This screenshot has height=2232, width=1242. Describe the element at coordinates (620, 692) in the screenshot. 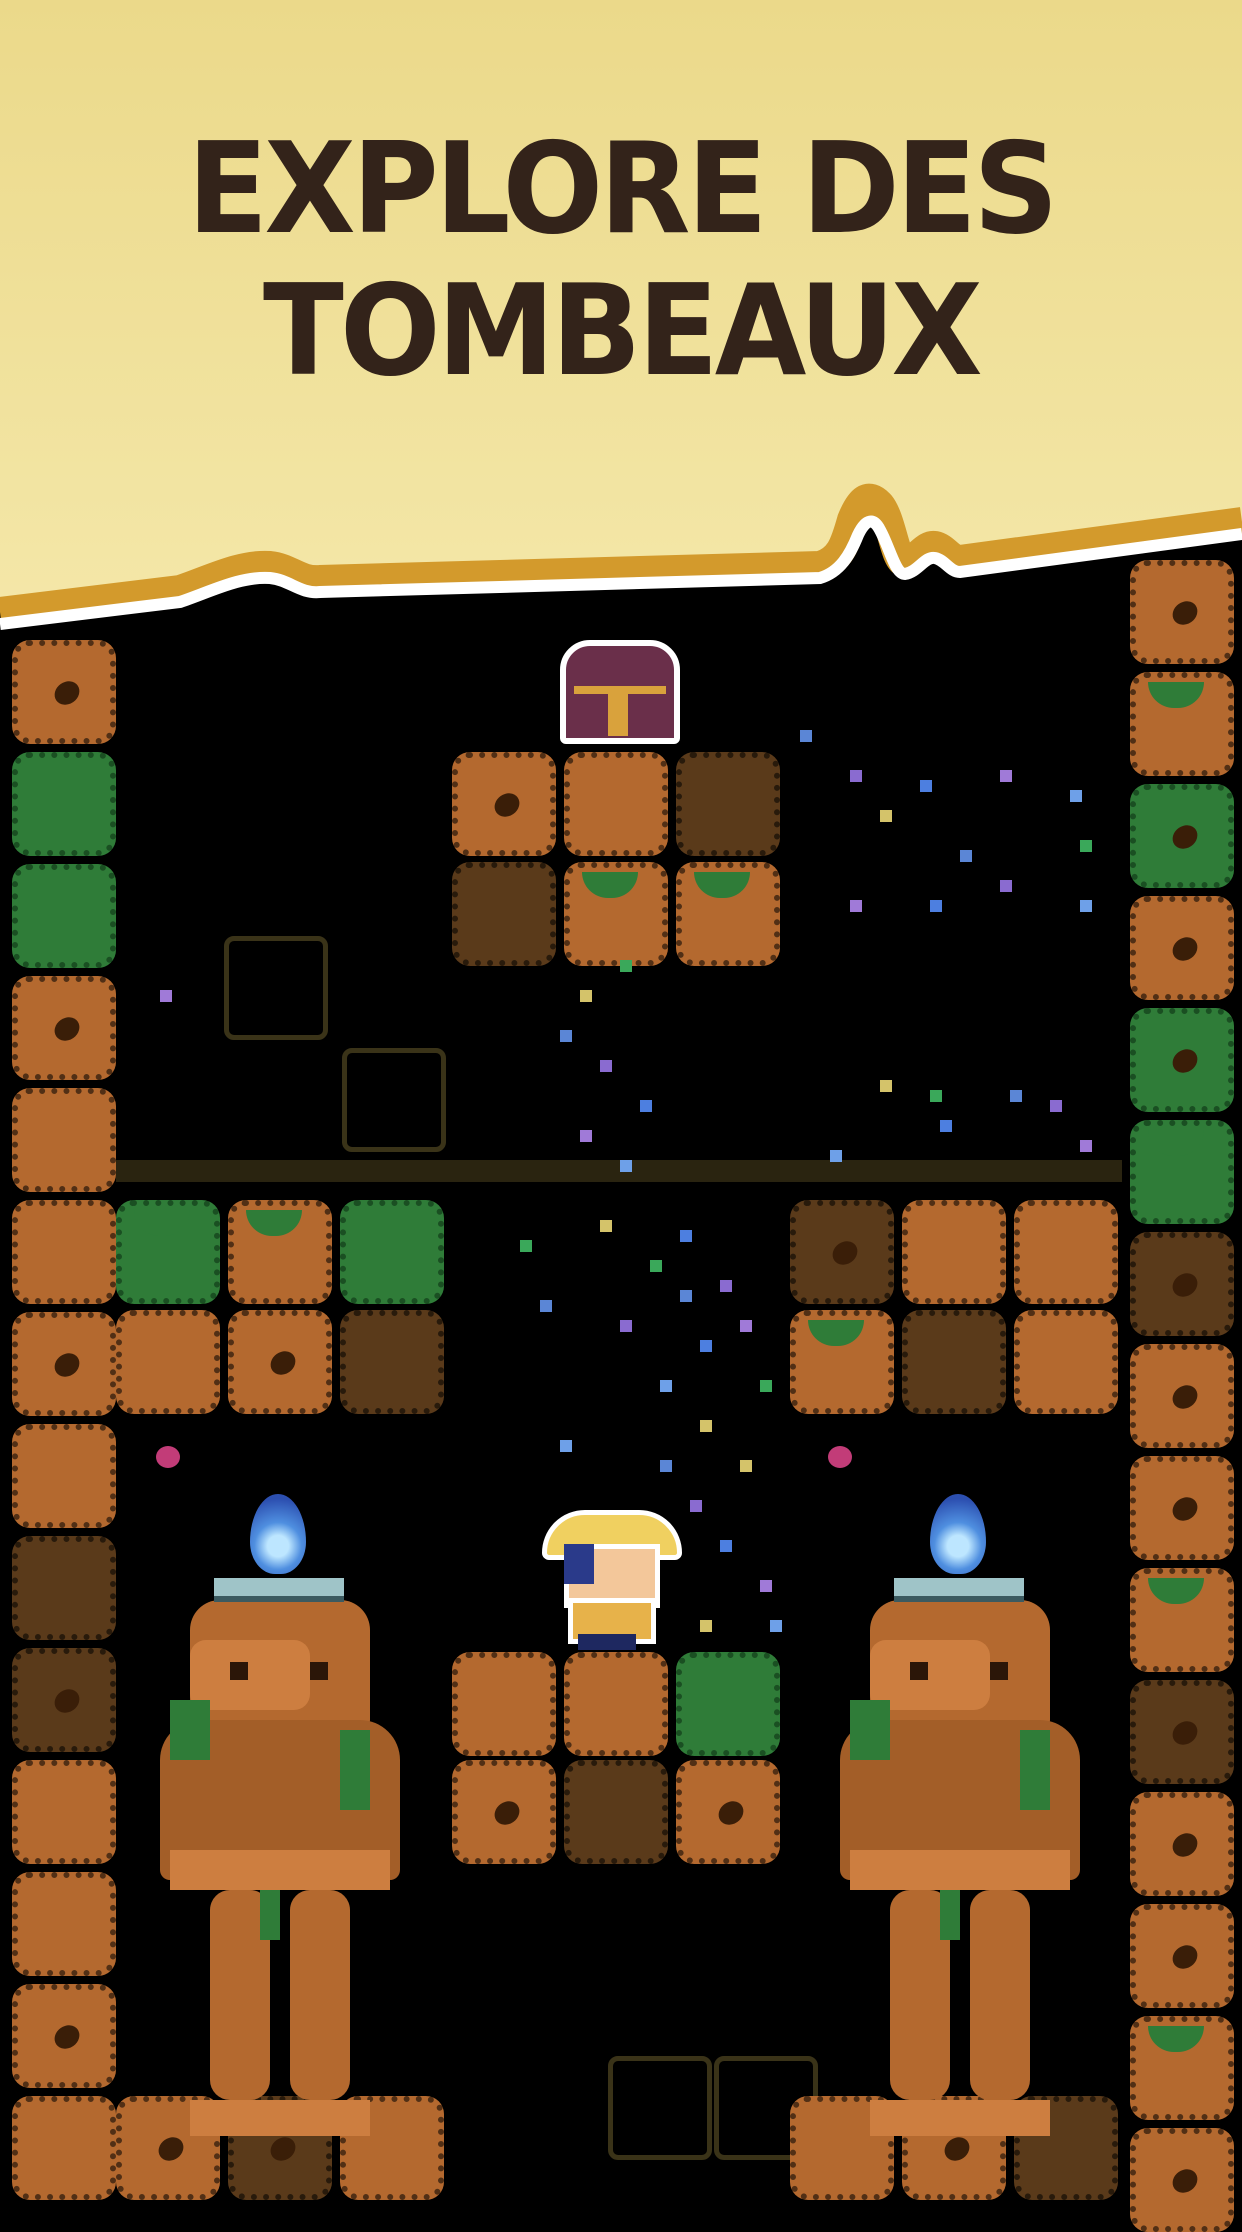

I see `treasure-chest` at that location.